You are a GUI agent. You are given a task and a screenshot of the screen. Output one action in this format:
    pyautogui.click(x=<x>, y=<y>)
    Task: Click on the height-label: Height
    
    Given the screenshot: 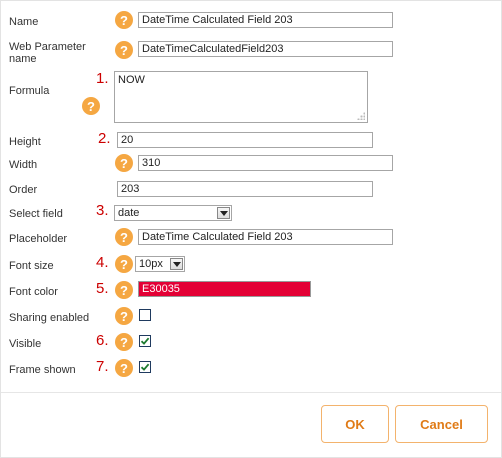 What is the action you would take?
    pyautogui.click(x=25, y=142)
    